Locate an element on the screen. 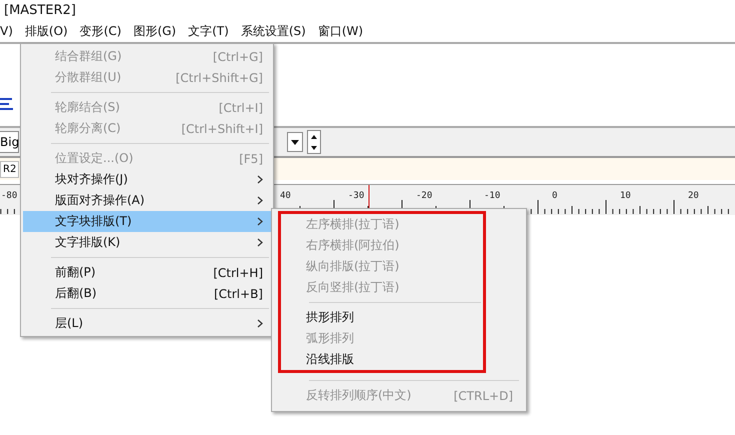 The height and width of the screenshot is (435, 735). menu-item: 沿线排版 is located at coordinates (382, 359).